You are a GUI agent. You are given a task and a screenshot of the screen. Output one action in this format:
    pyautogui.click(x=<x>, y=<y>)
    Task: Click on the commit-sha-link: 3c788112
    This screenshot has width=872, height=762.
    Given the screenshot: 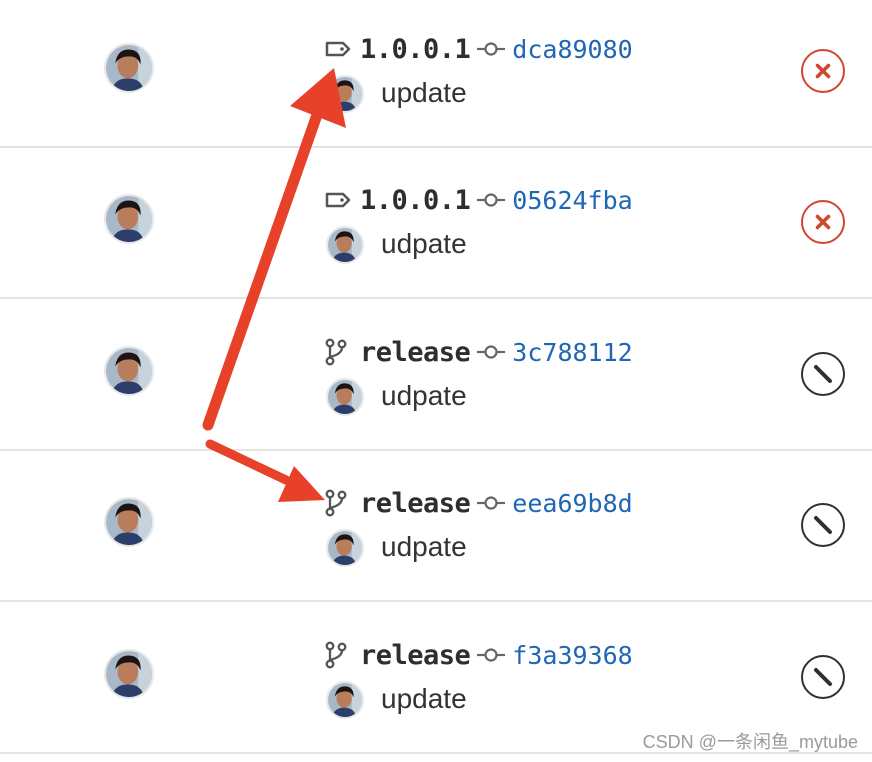 What is the action you would take?
    pyautogui.click(x=572, y=352)
    